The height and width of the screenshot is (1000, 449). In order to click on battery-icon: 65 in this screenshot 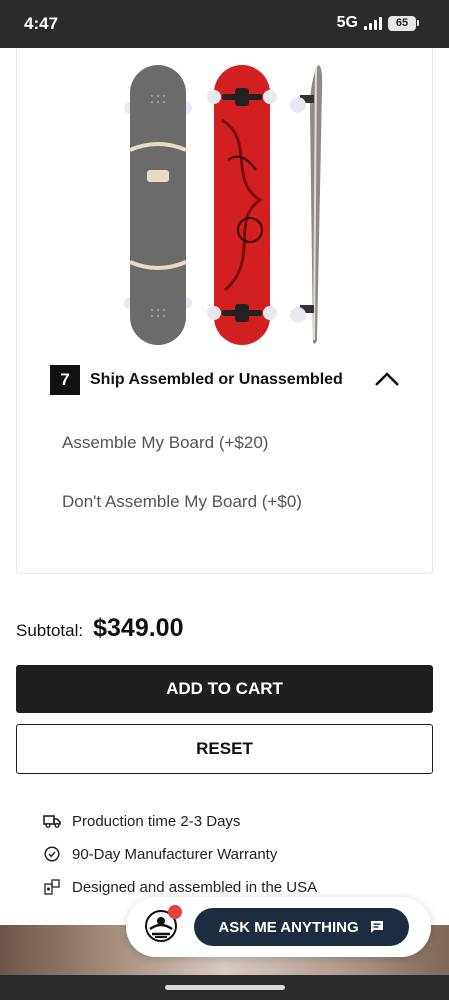, I will do `click(403, 23)`.